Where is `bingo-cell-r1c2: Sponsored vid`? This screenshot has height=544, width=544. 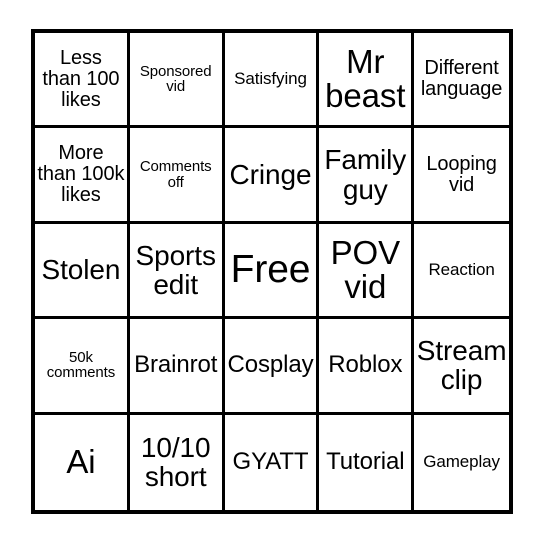
bingo-cell-r1c2: Sponsored vid is located at coordinates (177, 81).